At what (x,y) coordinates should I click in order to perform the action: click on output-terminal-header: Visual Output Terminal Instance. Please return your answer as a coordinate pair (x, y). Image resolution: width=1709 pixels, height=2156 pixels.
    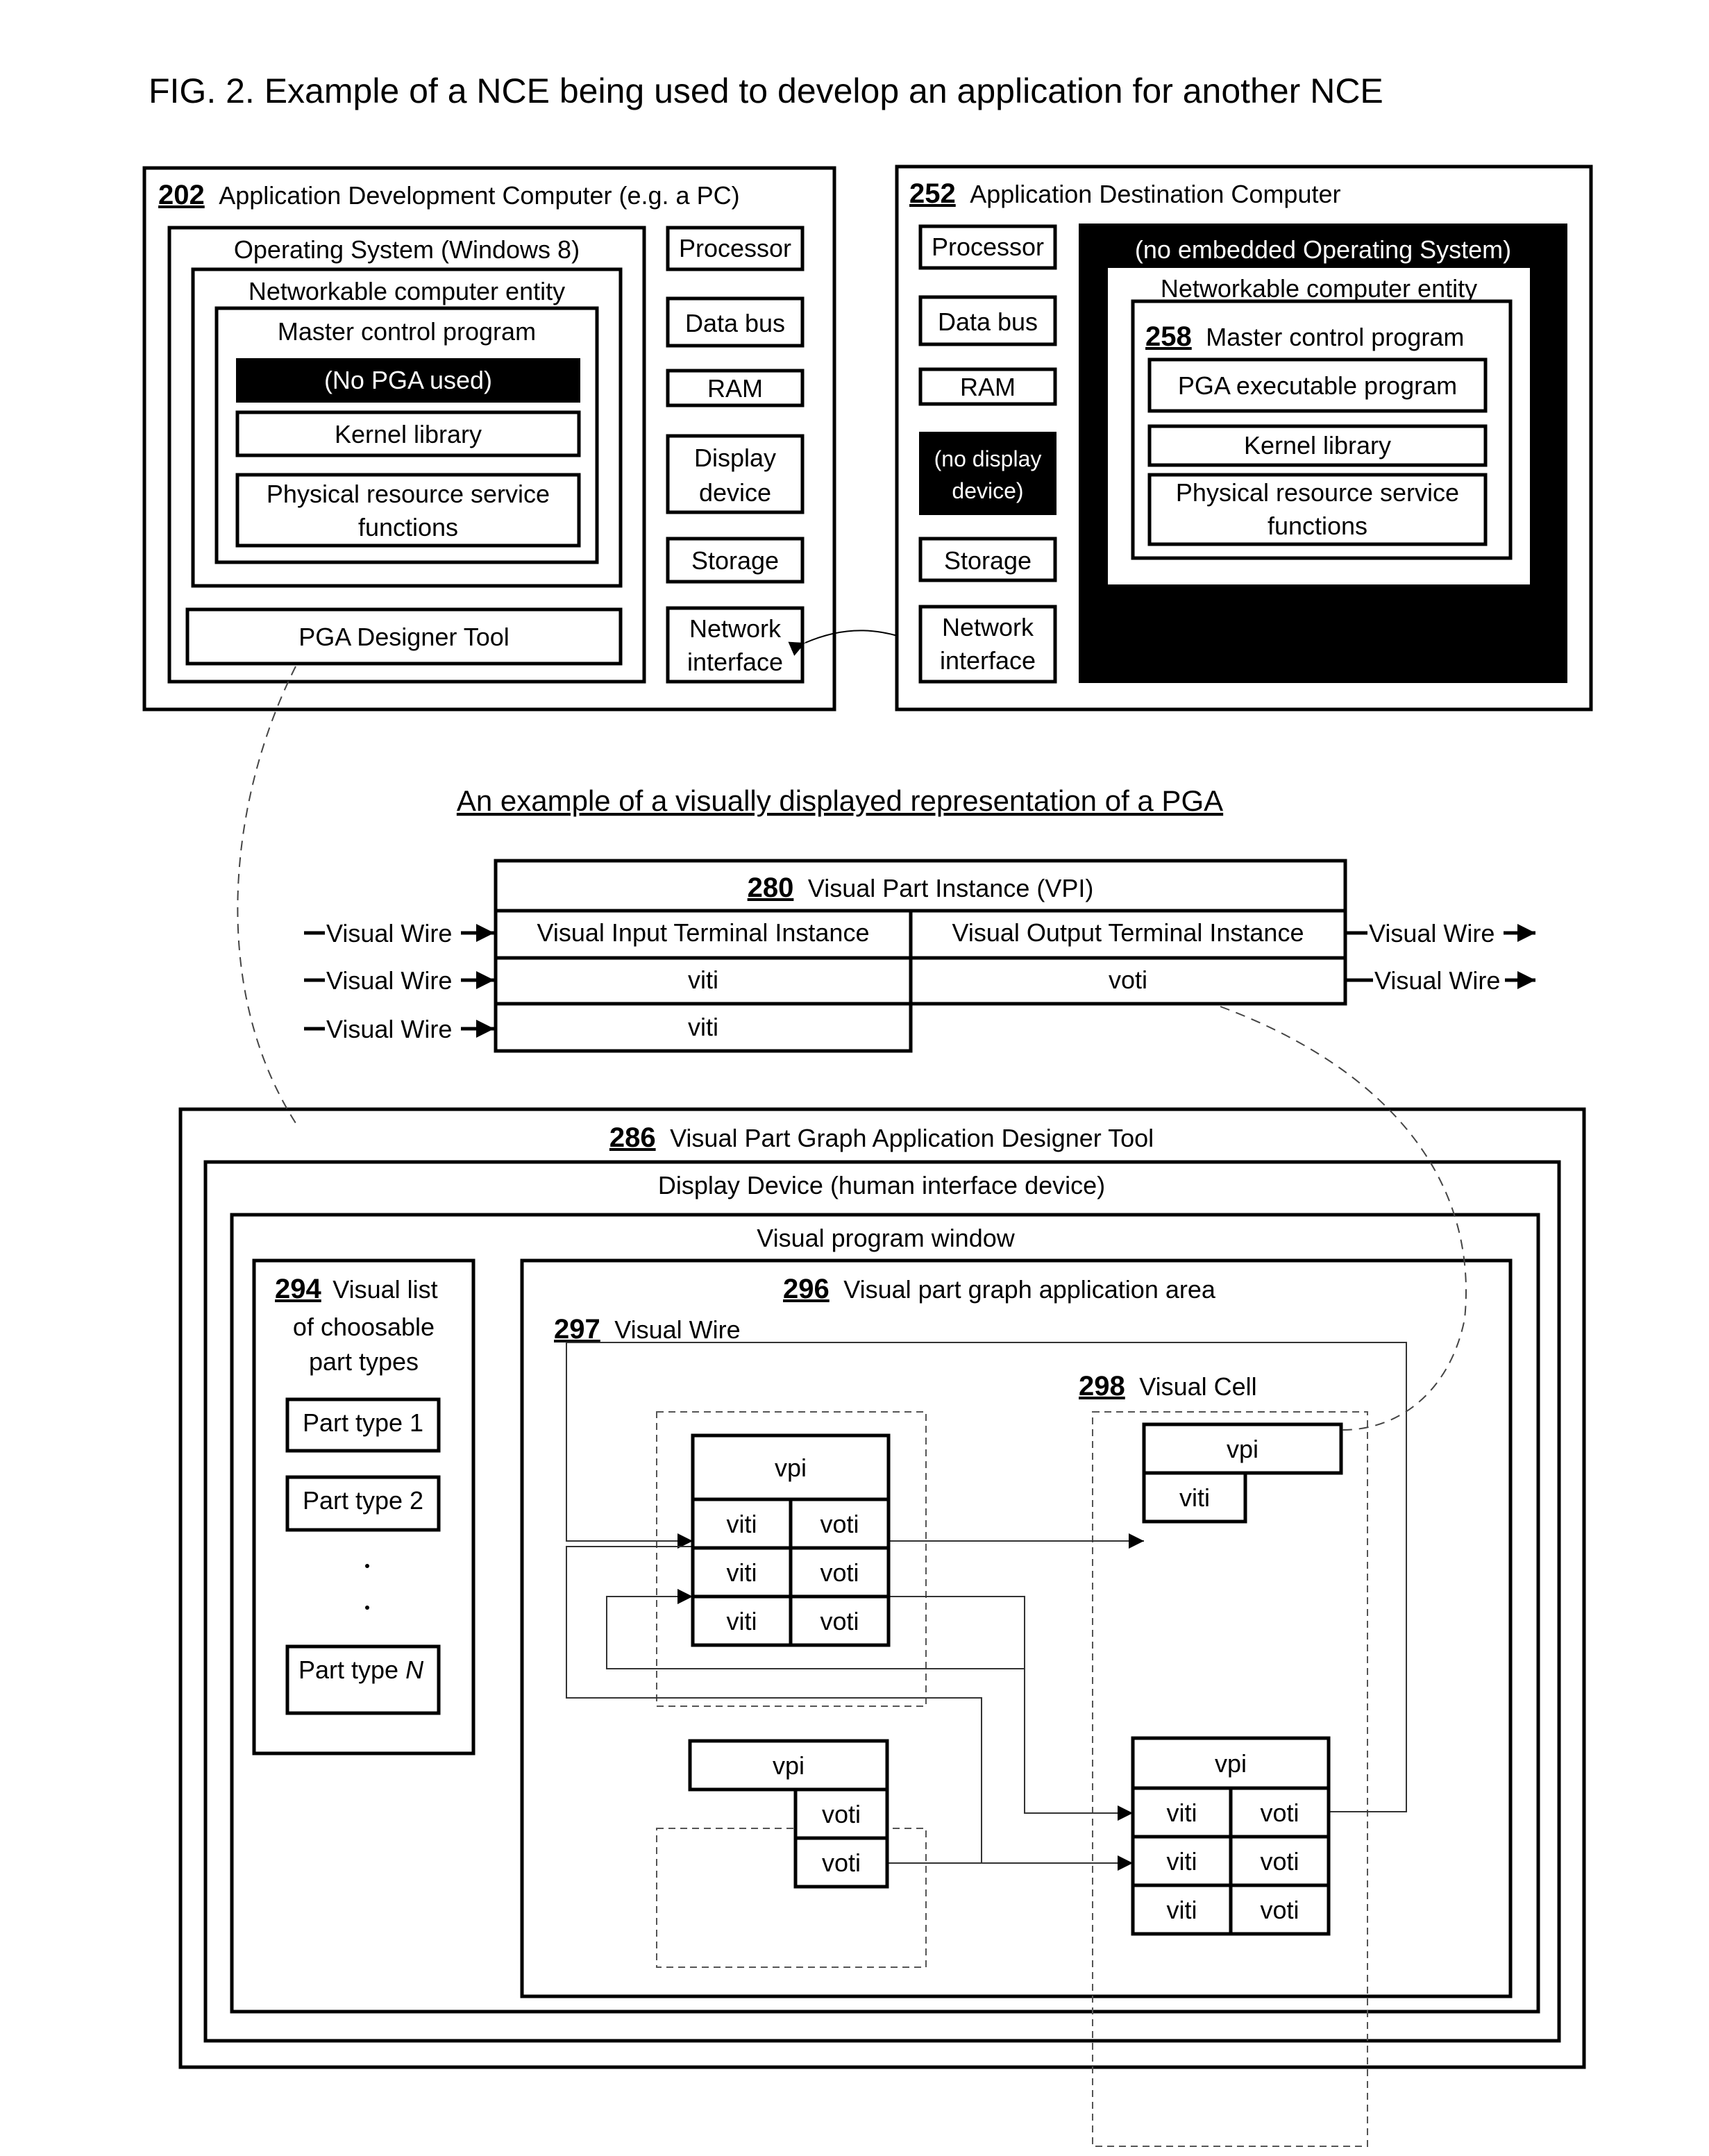
    Looking at the image, I should click on (1128, 932).